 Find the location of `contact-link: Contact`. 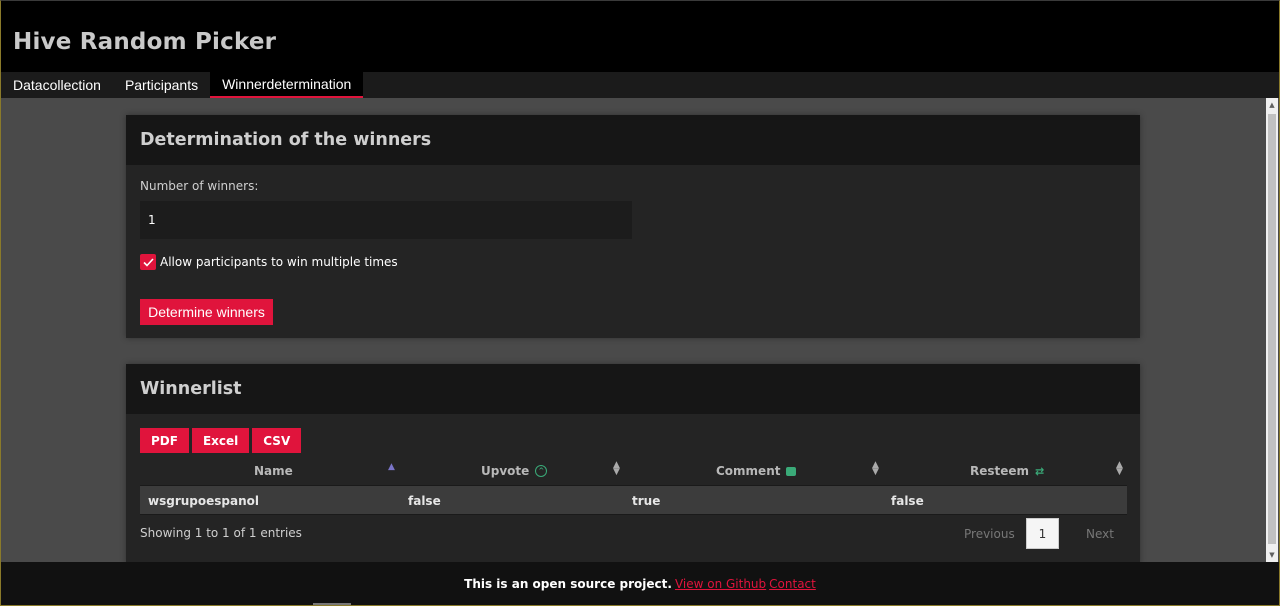

contact-link: Contact is located at coordinates (792, 584).